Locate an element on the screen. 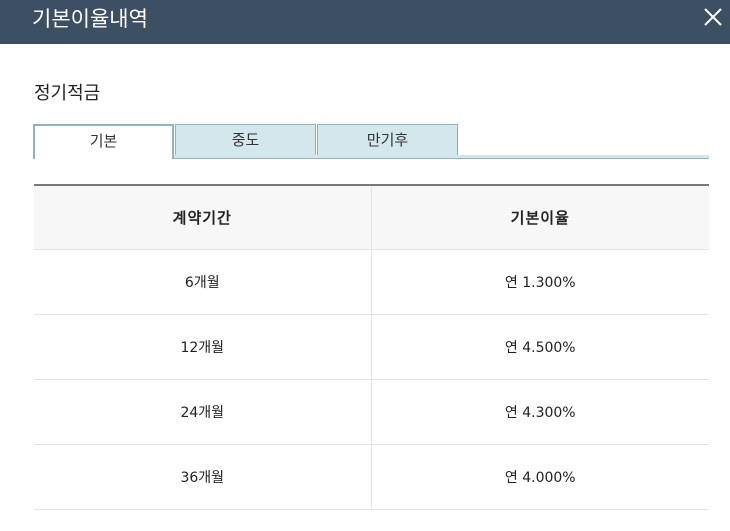  tab-basic: 기본 is located at coordinates (103, 141).